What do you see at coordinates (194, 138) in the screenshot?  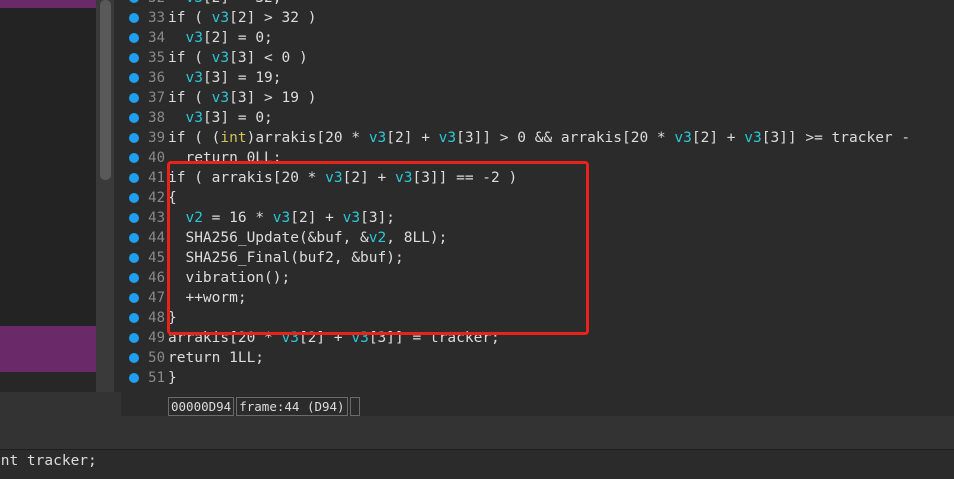 I see `code-token: if ( (` at bounding box center [194, 138].